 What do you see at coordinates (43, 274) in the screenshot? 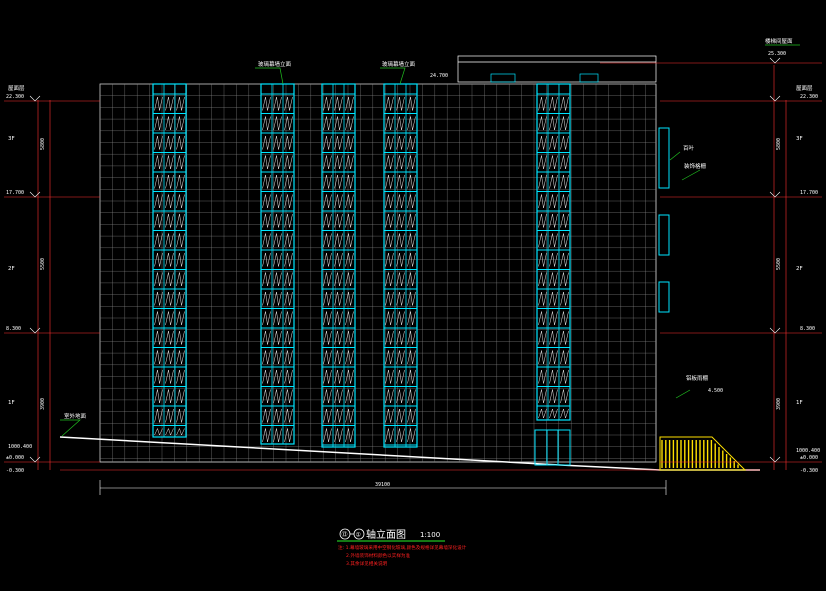
I see `left-dimension-values: 3900 5500 5800` at bounding box center [43, 274].